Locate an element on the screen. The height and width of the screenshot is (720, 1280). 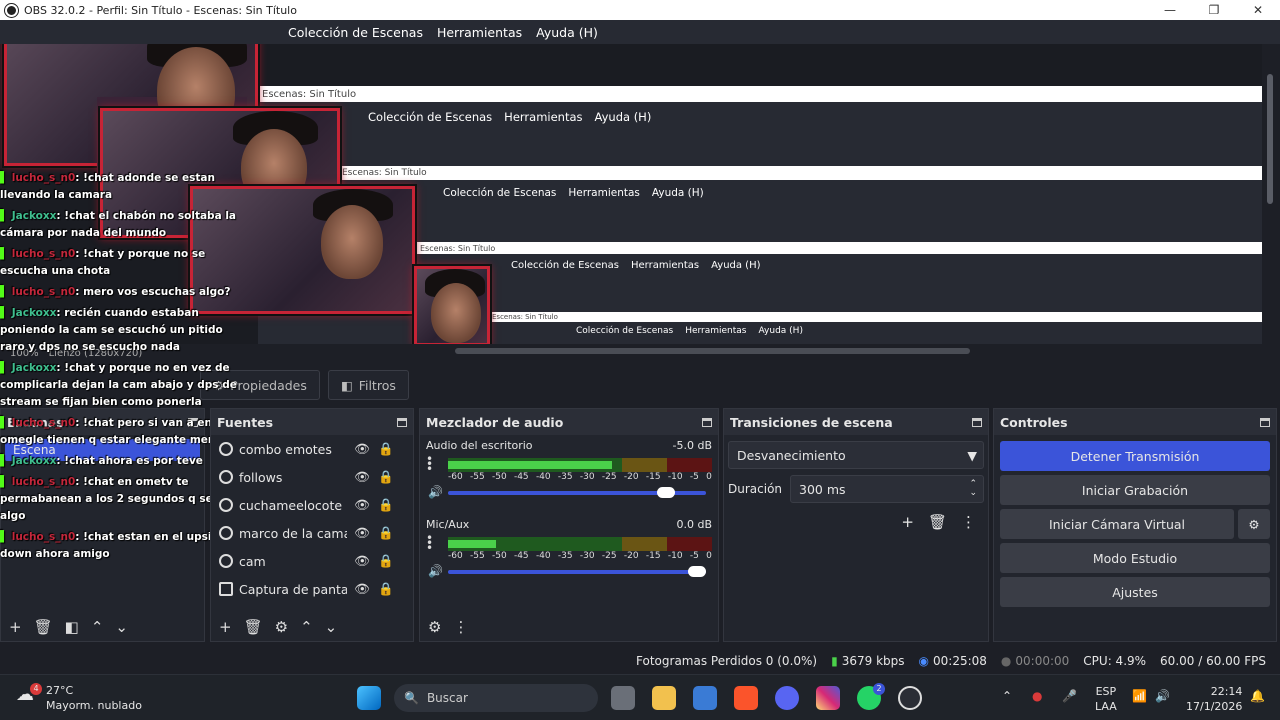
discord-icon is located at coordinates (787, 698).